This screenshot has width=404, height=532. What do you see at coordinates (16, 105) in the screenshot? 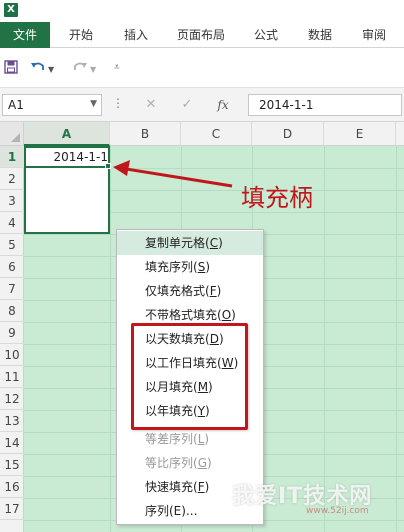
I see `name-box-value: A1` at bounding box center [16, 105].